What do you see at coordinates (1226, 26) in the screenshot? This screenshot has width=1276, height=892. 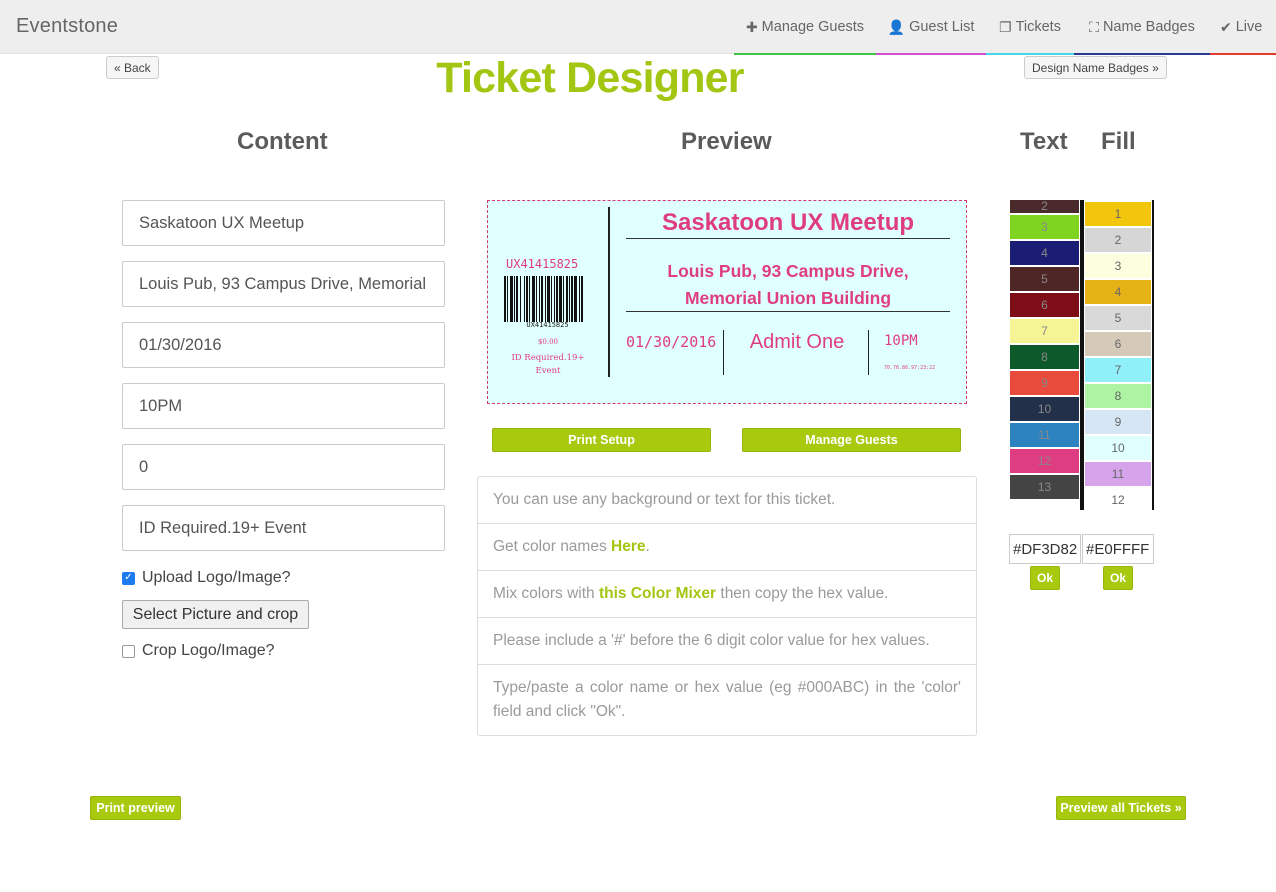 I see `check-icon: ✔` at bounding box center [1226, 26].